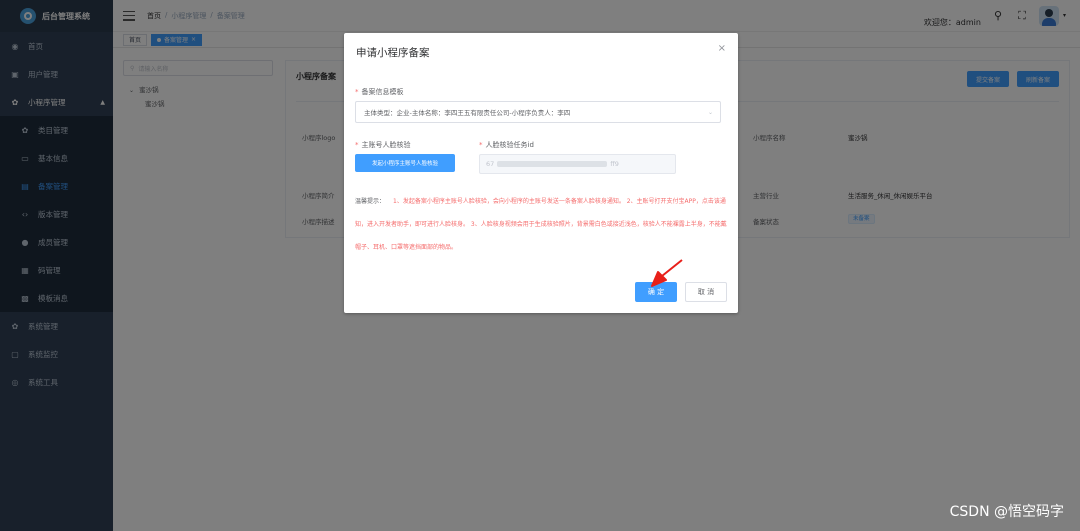  What do you see at coordinates (552, 164) in the screenshot?
I see `redacted-blur` at bounding box center [552, 164].